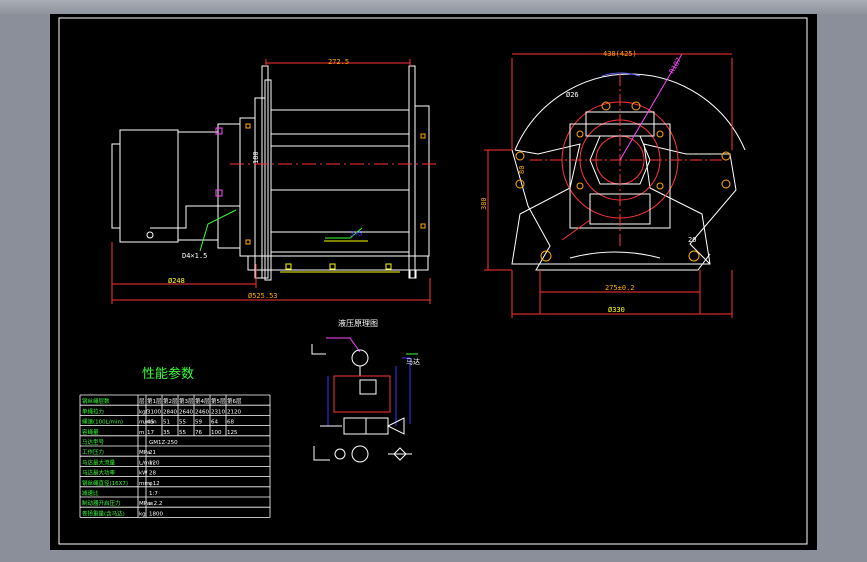 The width and height of the screenshot is (867, 562). What do you see at coordinates (99, 462) in the screenshot?
I see `table-row-label: 马达最大流量` at bounding box center [99, 462].